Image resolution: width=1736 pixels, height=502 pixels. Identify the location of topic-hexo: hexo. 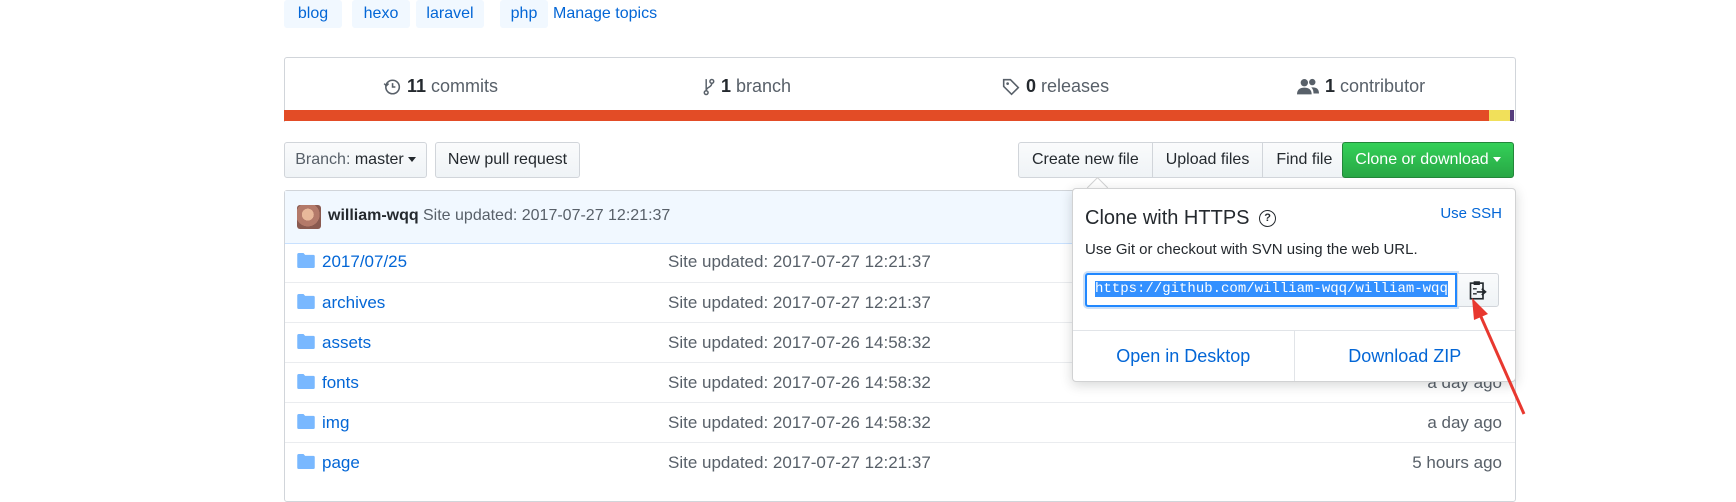
(381, 14).